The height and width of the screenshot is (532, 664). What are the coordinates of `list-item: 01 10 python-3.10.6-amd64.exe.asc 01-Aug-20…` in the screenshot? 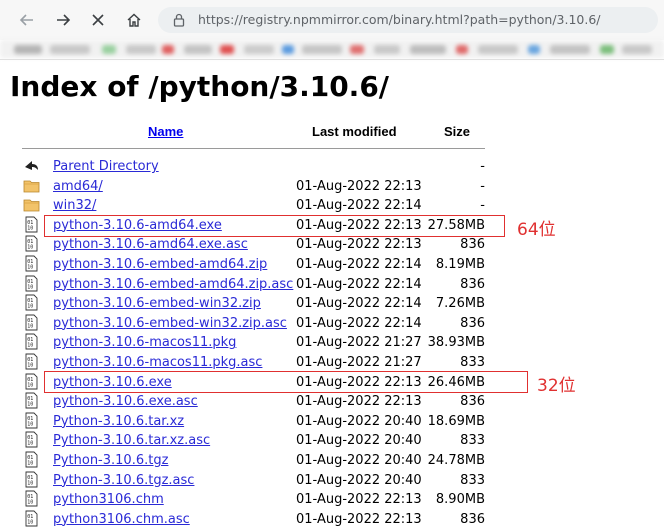 It's located at (332, 244).